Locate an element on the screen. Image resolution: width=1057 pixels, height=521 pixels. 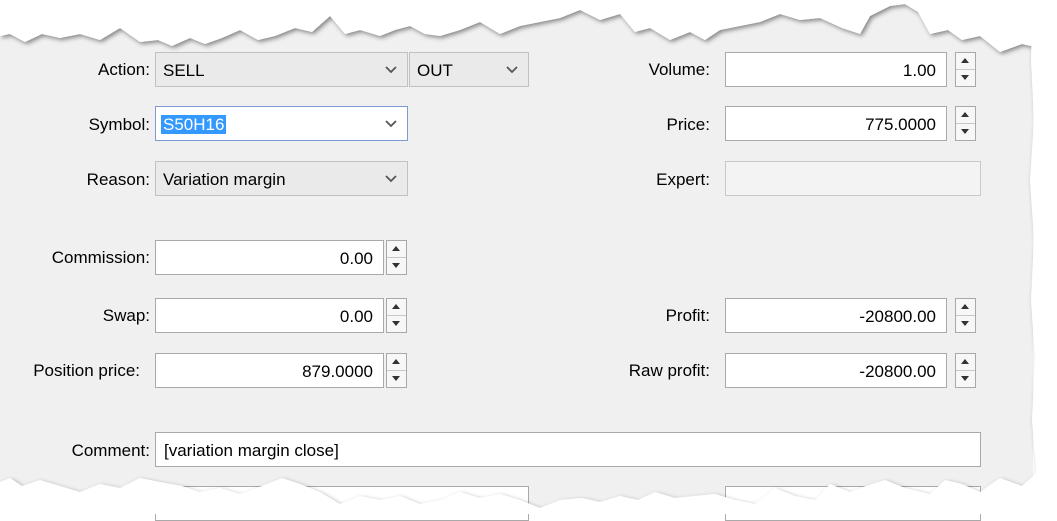
profit-label: Profit: is located at coordinates (687, 315).